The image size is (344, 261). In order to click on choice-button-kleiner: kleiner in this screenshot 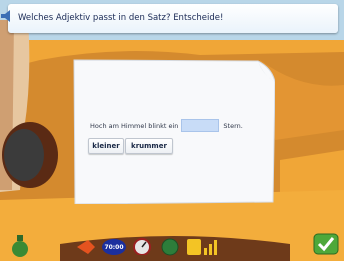, I will do `click(106, 146)`.